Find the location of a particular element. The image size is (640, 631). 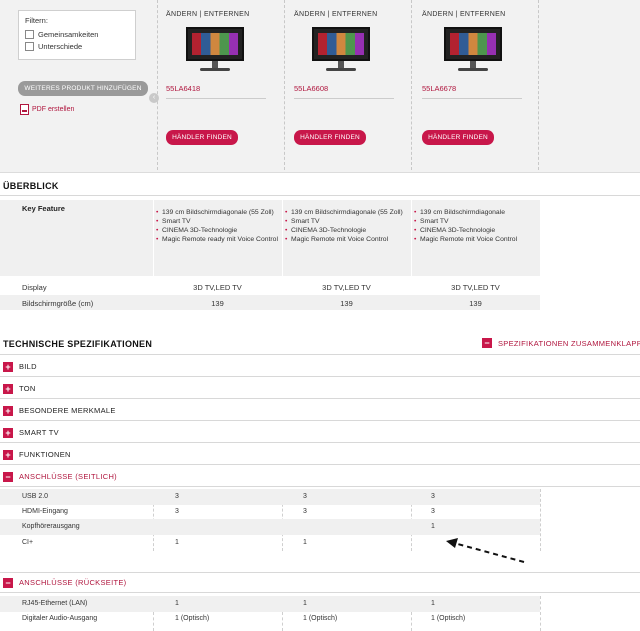

product-model: 55LA6678 is located at coordinates (439, 88).